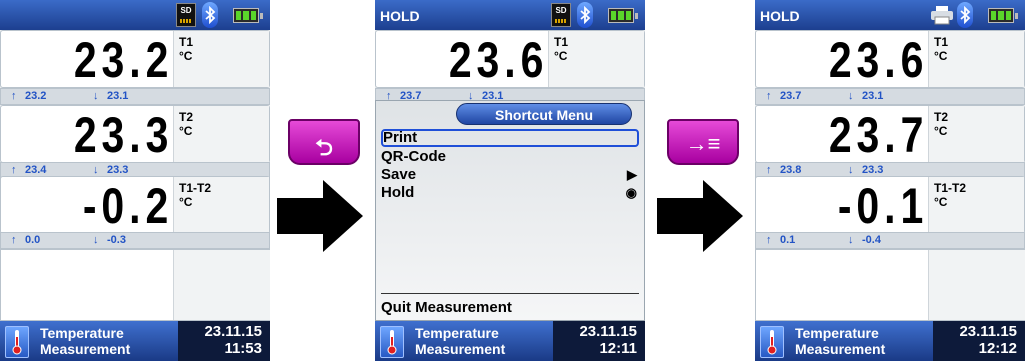 The width and height of the screenshot is (1027, 361). I want to click on menu-divider, so click(510, 293).